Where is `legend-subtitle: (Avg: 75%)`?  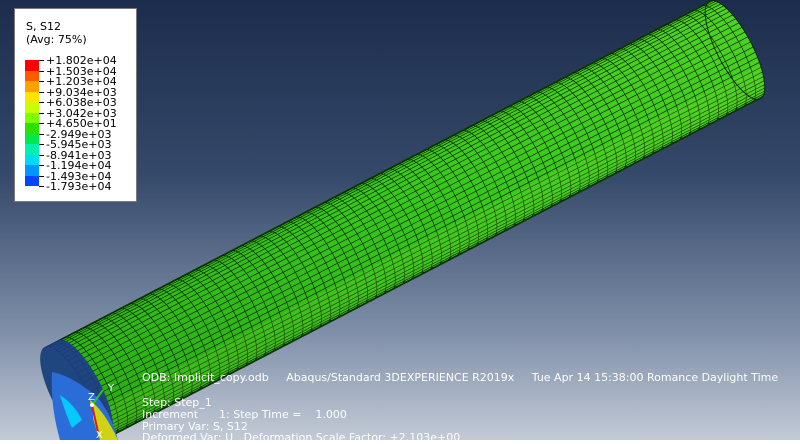
legend-subtitle: (Avg: 75%) is located at coordinates (56, 39).